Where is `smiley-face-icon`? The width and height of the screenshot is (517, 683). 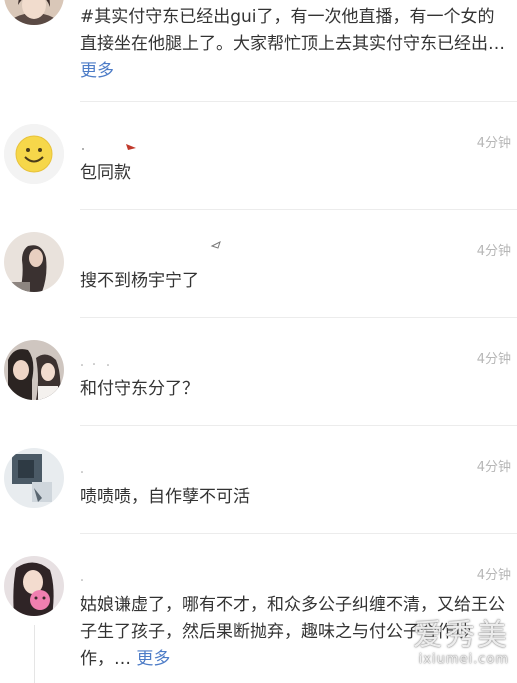 smiley-face-icon is located at coordinates (34, 154).